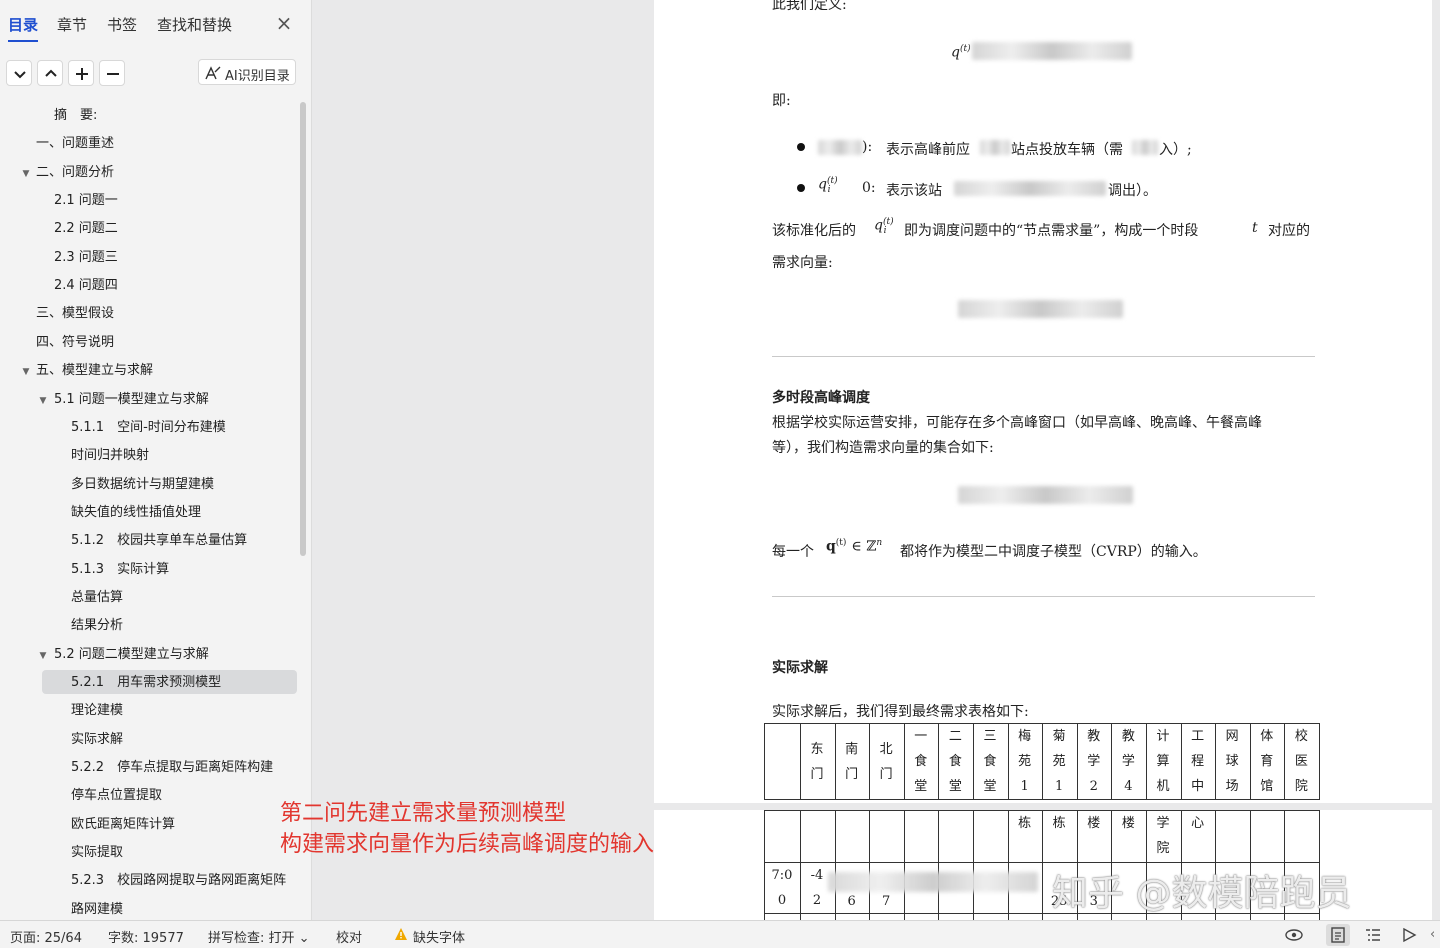 The height and width of the screenshot is (948, 1440). I want to click on toc-item-label: 二、问题分析, so click(75, 172).